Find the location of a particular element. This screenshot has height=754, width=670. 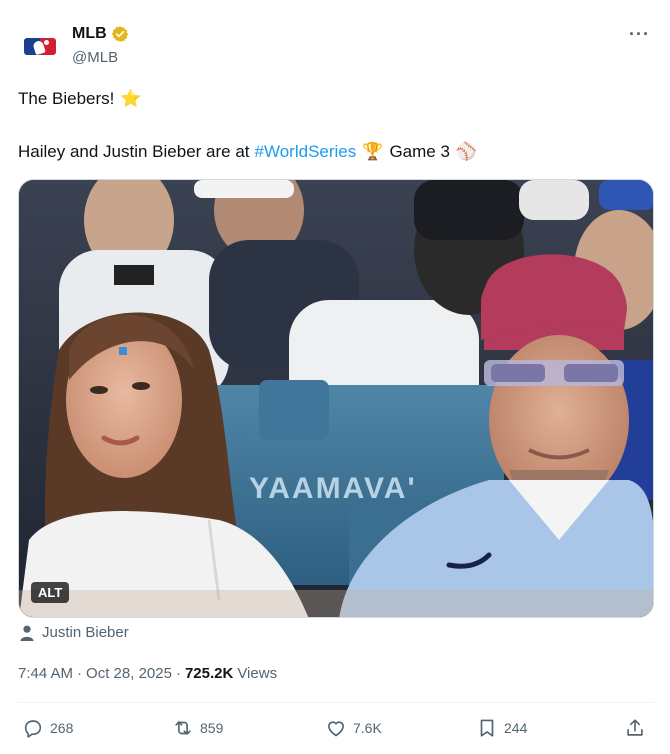

tweet-time: 7:44 AM is located at coordinates (45, 673).